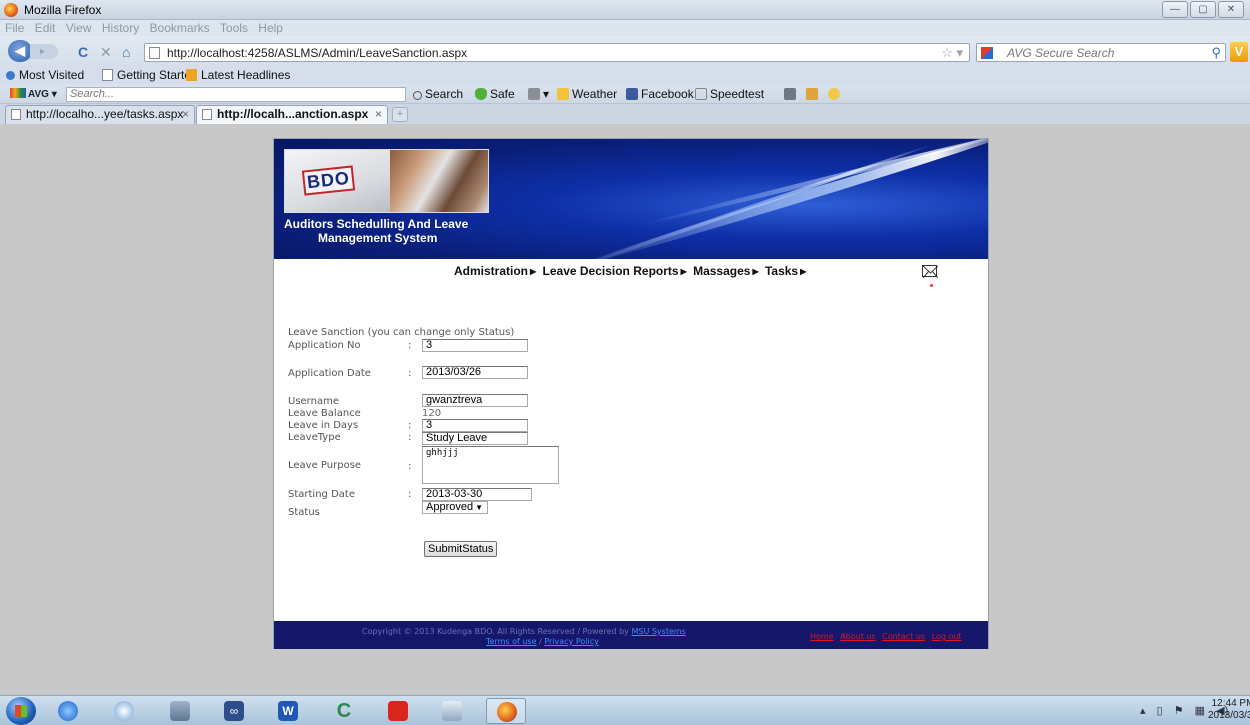 The width and height of the screenshot is (1250, 725). Describe the element at coordinates (180, 711) in the screenshot. I see `taskbar-explorer` at that location.